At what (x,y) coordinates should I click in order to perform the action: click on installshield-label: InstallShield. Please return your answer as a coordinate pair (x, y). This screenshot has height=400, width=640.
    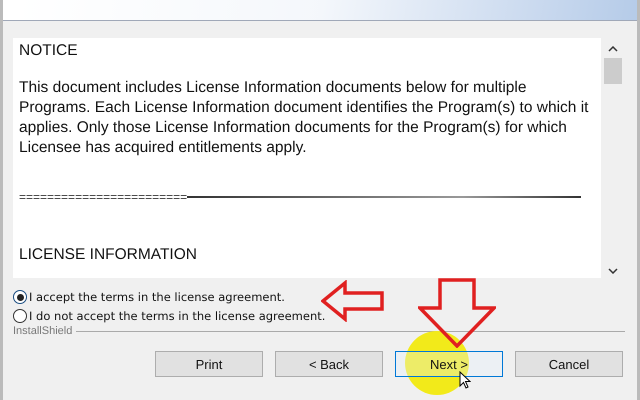
    Looking at the image, I should click on (42, 331).